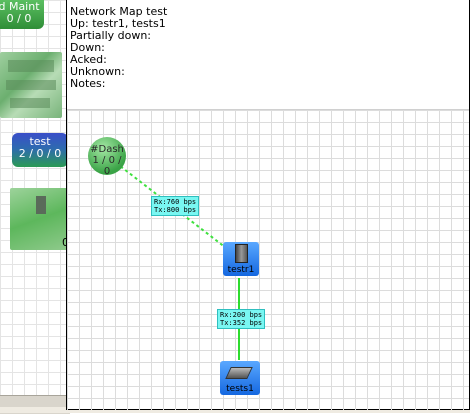 This screenshot has width=470, height=414. What do you see at coordinates (175, 202) in the screenshot?
I see `link1-rx: Rx:760 bps` at bounding box center [175, 202].